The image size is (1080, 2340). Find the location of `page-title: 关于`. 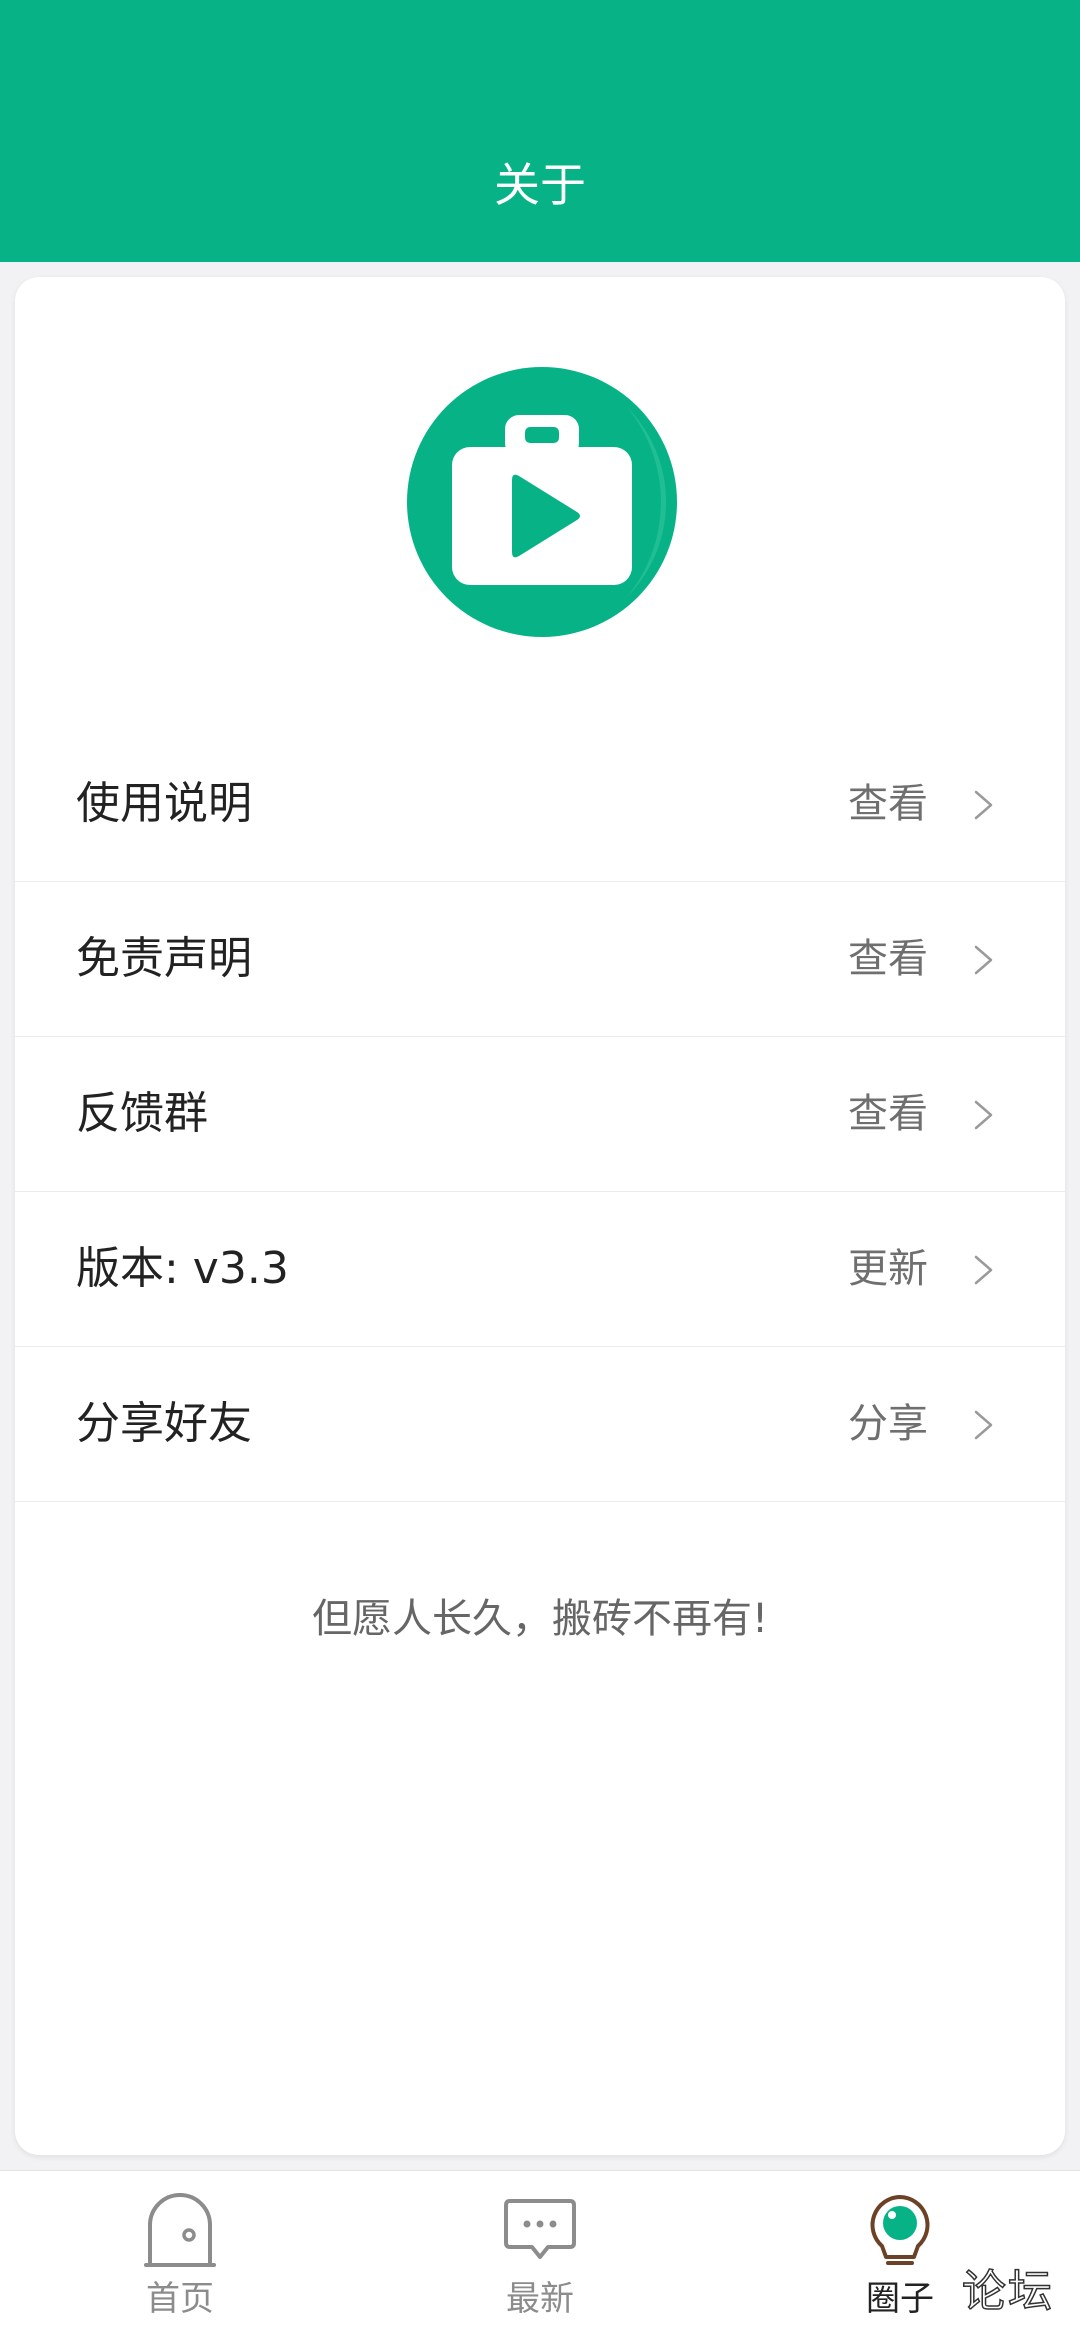

page-title: 关于 is located at coordinates (540, 185).